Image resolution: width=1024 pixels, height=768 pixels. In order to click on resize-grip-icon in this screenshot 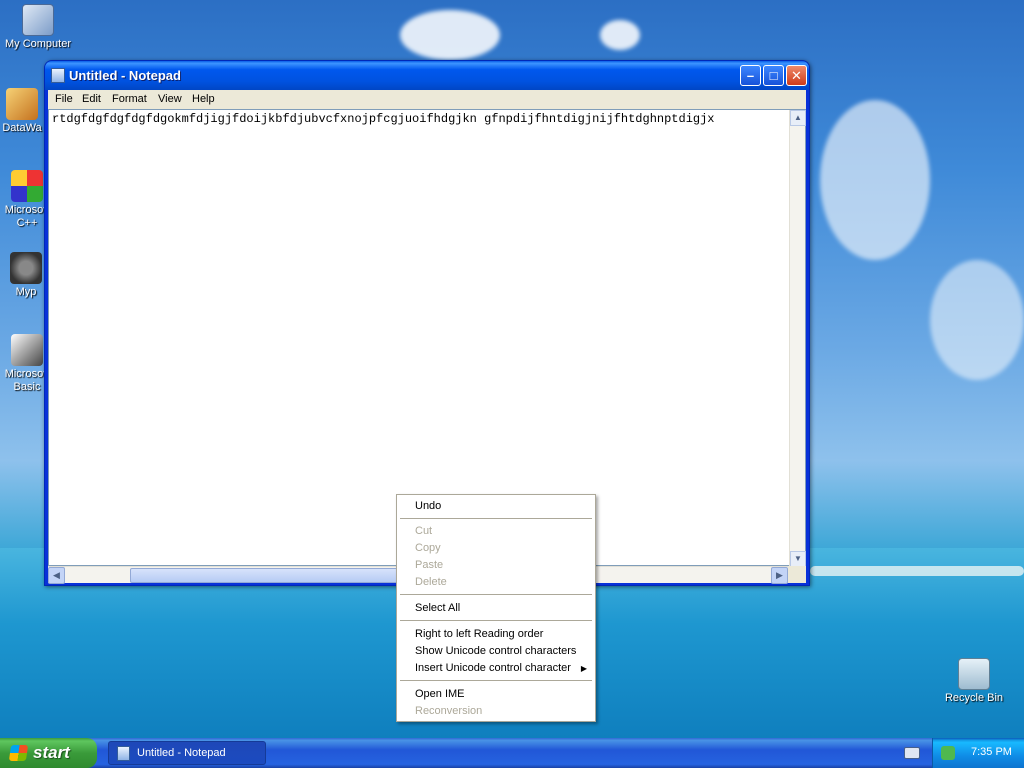, I will do `click(797, 574)`.